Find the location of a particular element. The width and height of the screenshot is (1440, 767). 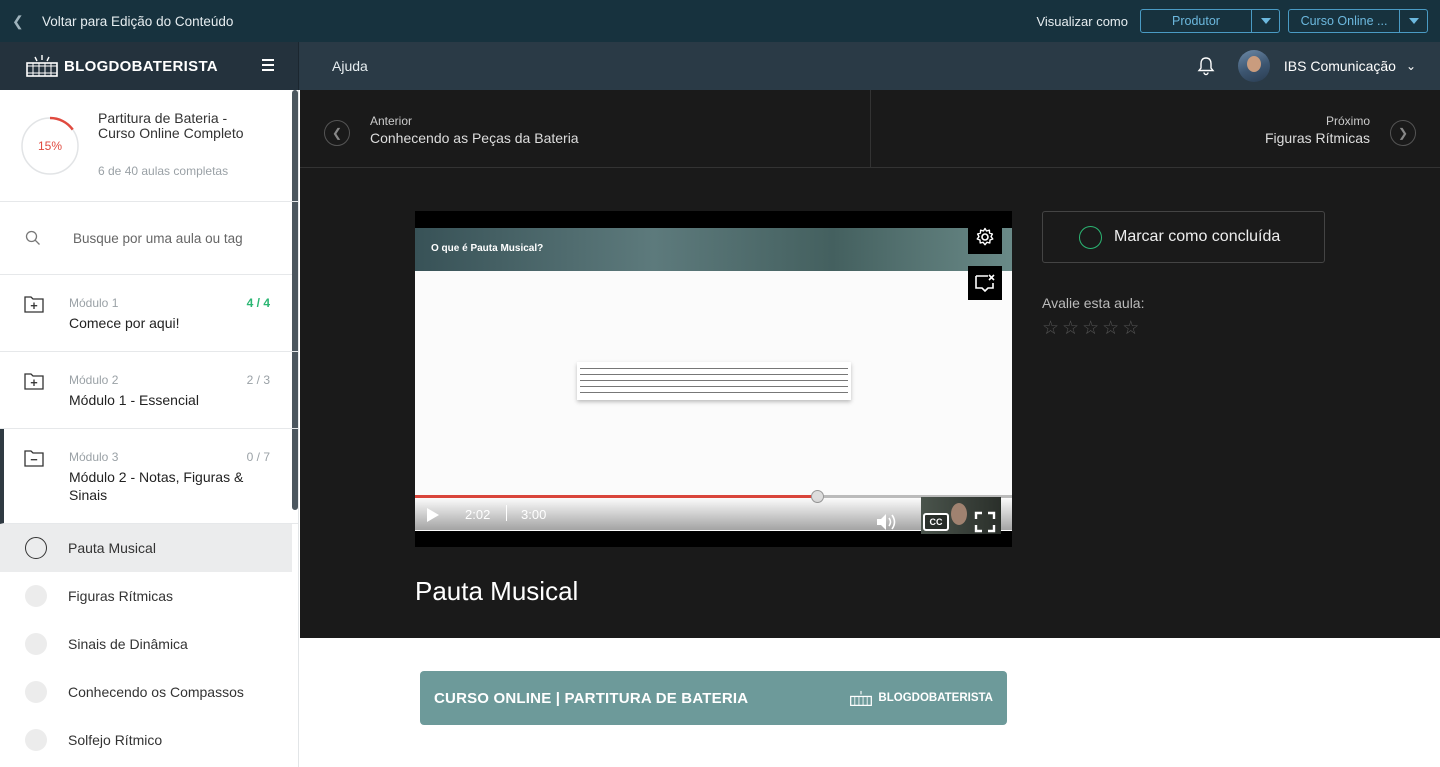

hamburger-menu-icon is located at coordinates (268, 66).